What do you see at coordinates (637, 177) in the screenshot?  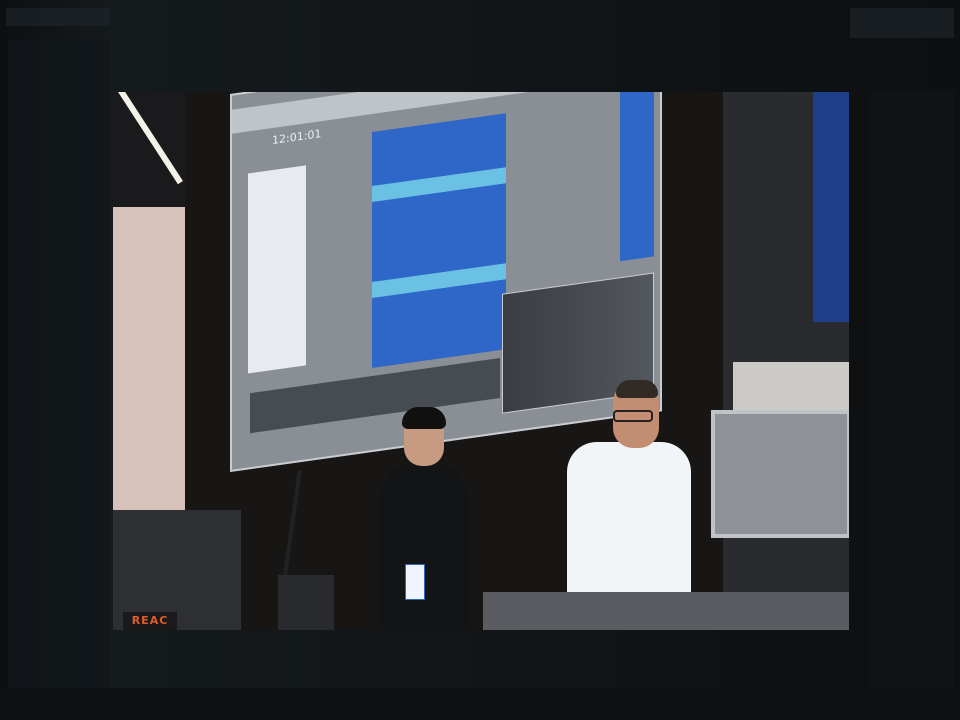 I see `audio-waveform-right` at bounding box center [637, 177].